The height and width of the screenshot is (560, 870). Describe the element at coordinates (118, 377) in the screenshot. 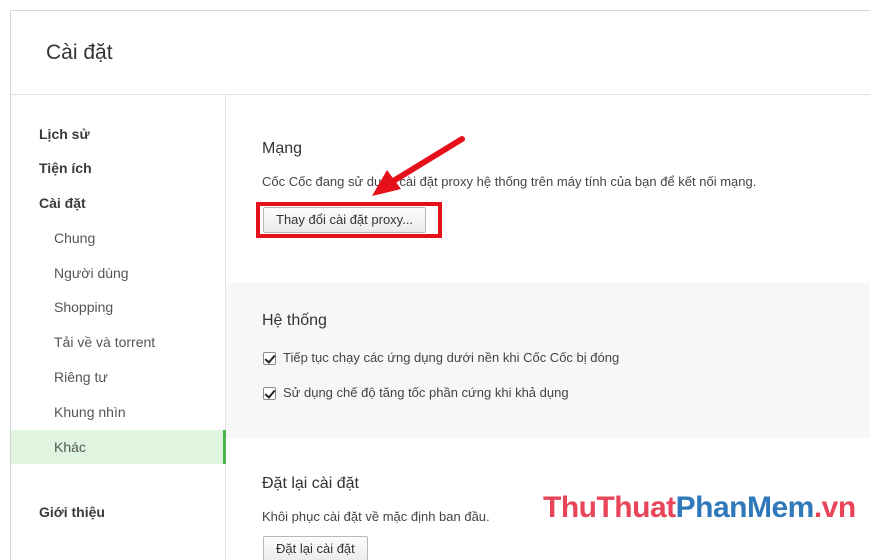

I see `sidebar-item-privacy: Riêng tư` at that location.